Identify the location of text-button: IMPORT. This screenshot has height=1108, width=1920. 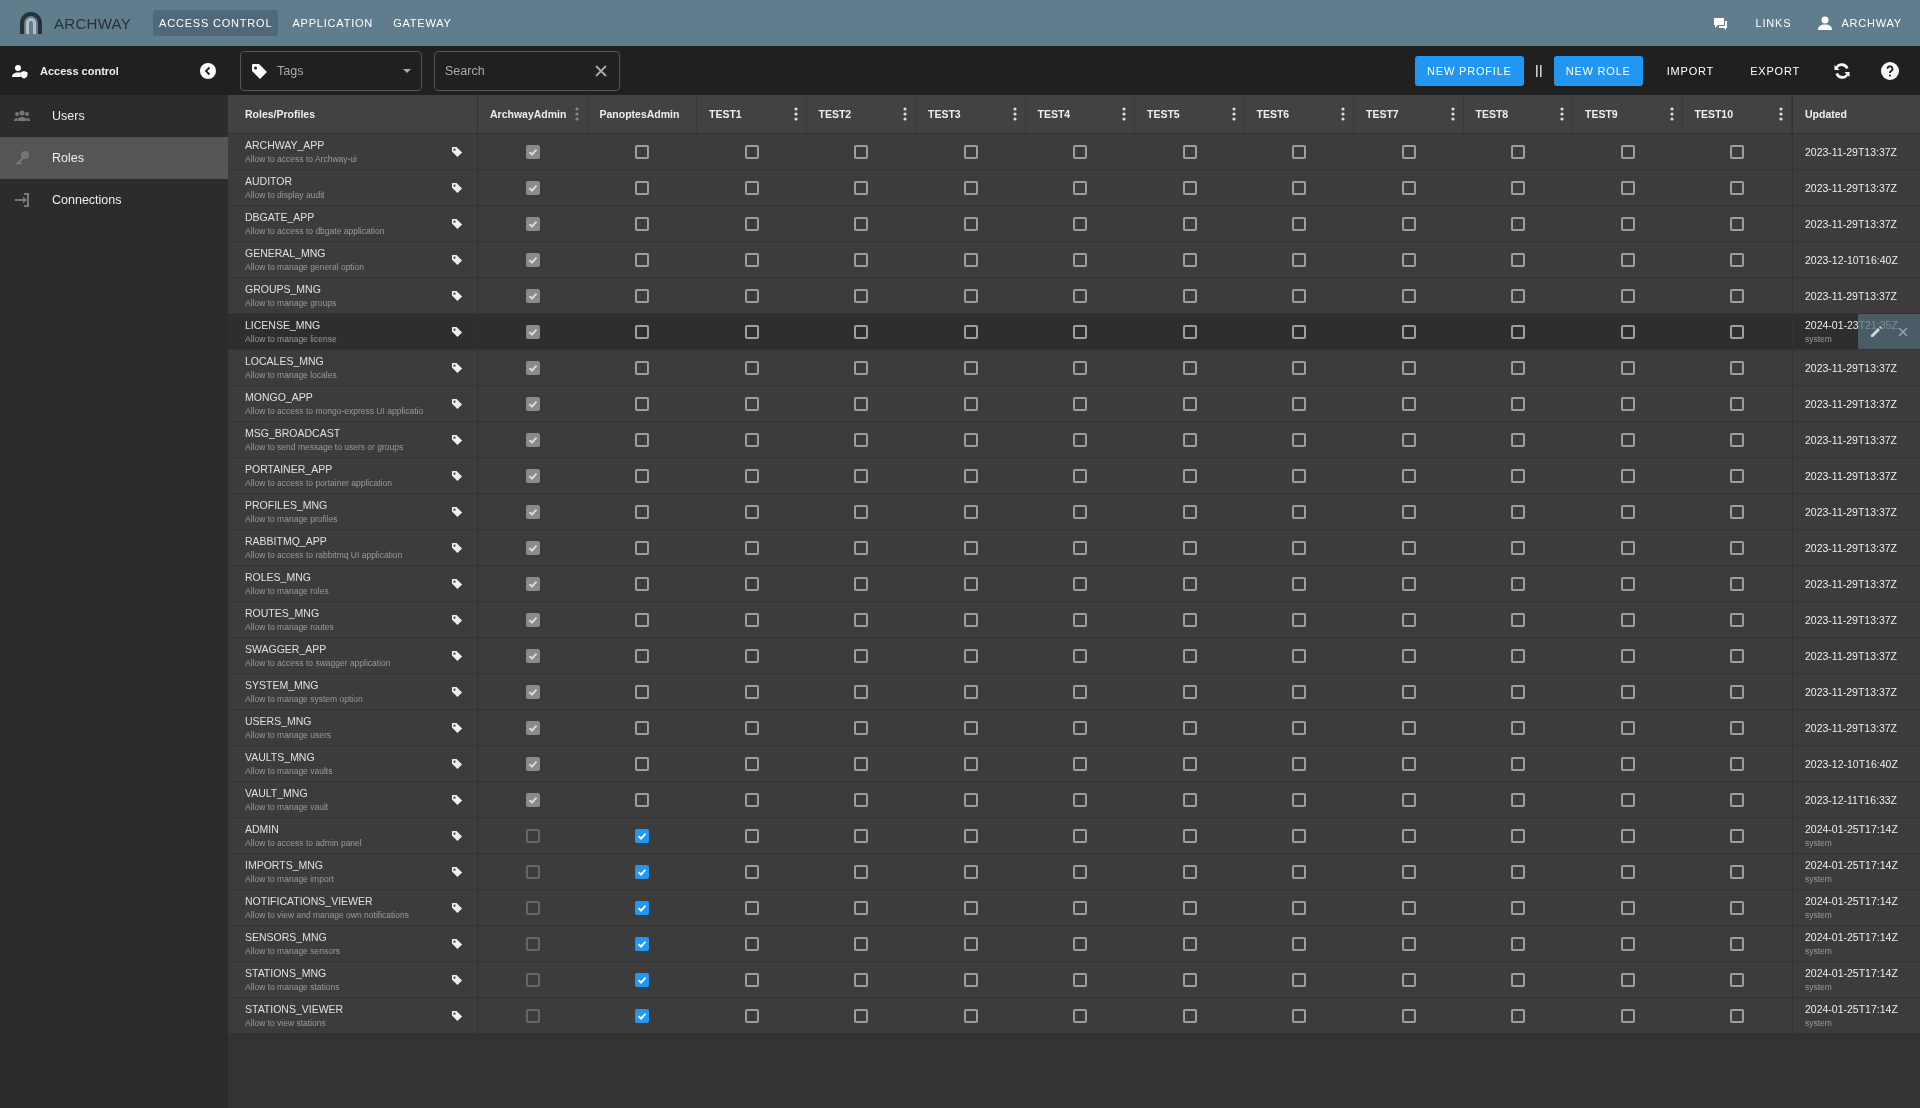
(1690, 70).